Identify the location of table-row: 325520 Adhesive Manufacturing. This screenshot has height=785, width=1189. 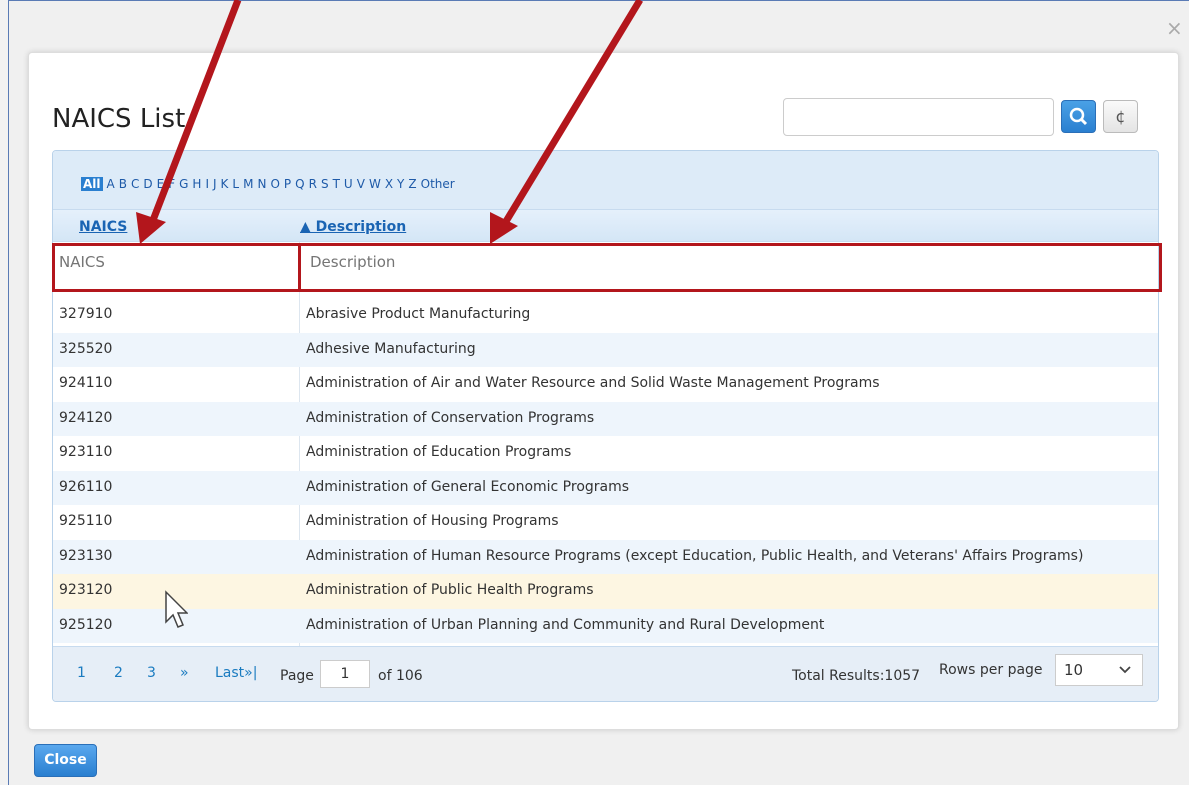
(605, 349).